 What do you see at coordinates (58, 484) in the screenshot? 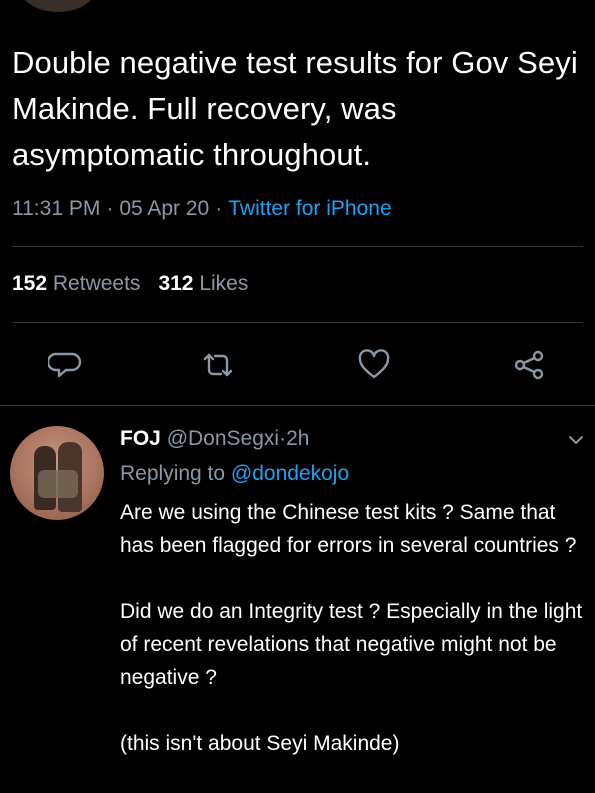
I see `avatar-detail` at bounding box center [58, 484].